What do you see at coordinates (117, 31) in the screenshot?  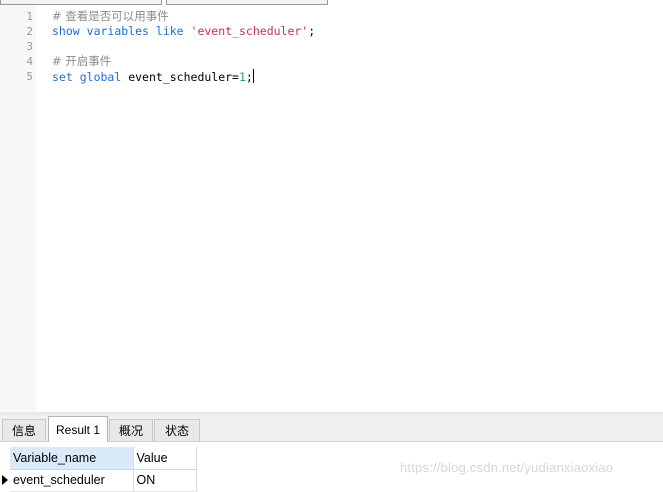 I see `sql-keyword: variables` at bounding box center [117, 31].